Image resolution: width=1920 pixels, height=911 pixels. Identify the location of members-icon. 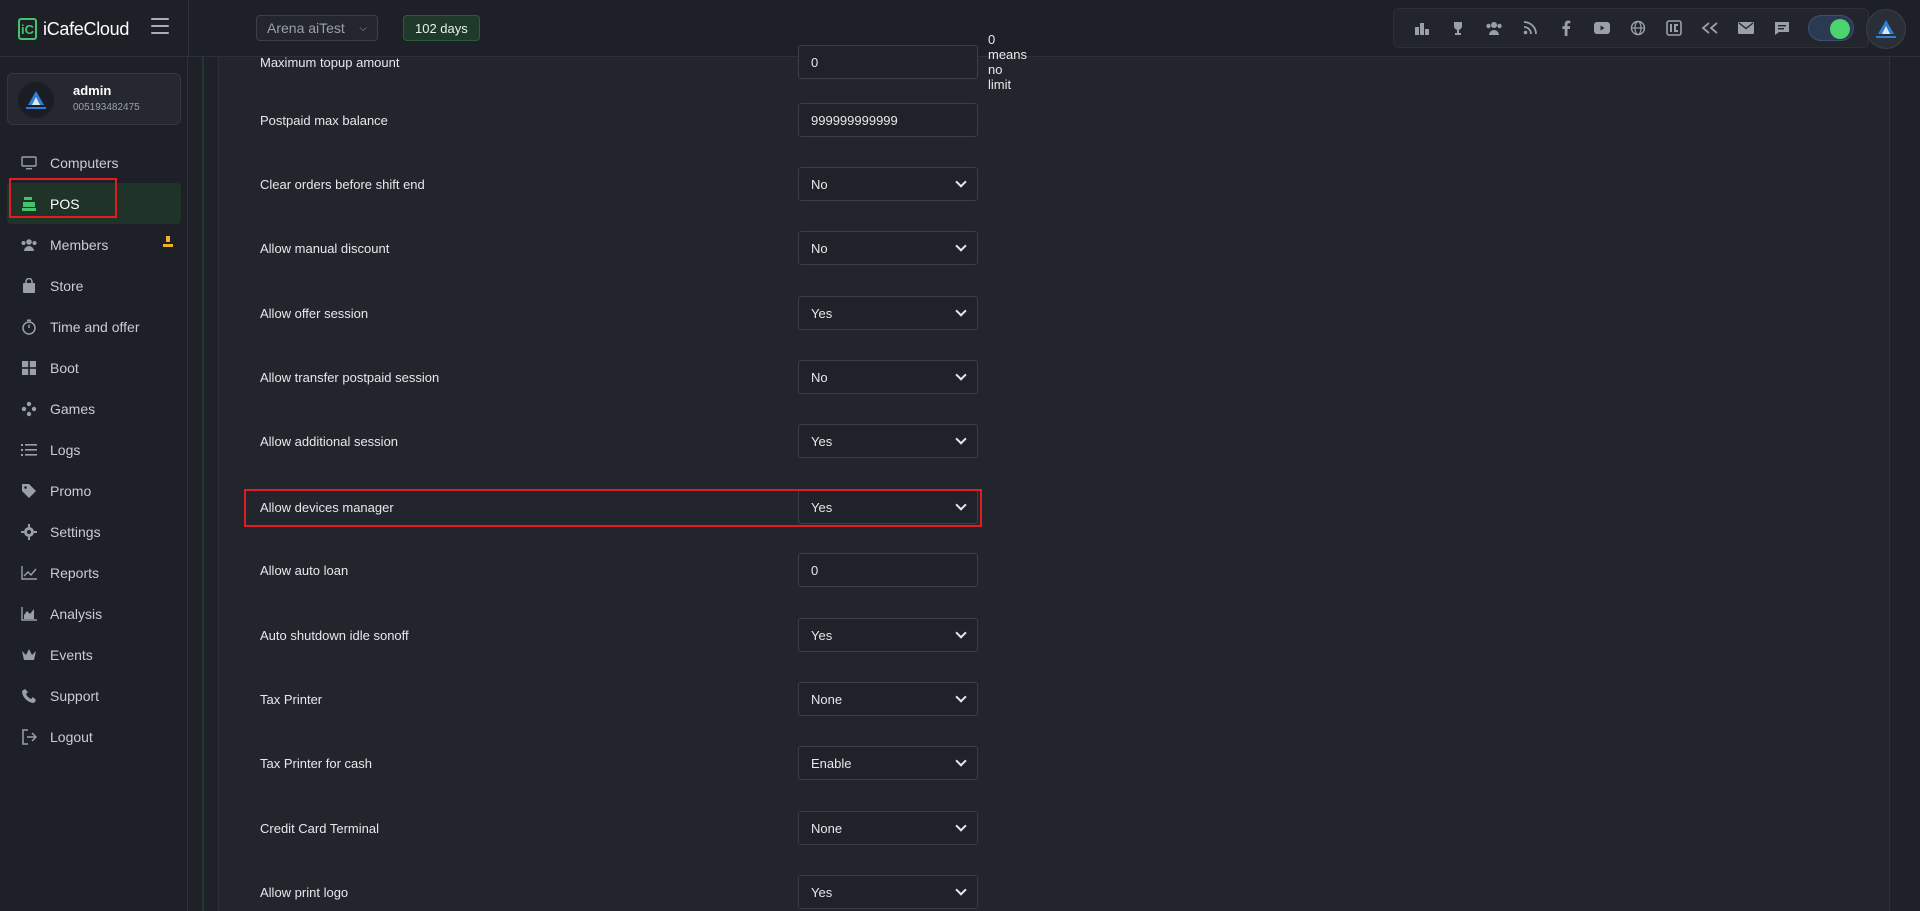
(29, 245).